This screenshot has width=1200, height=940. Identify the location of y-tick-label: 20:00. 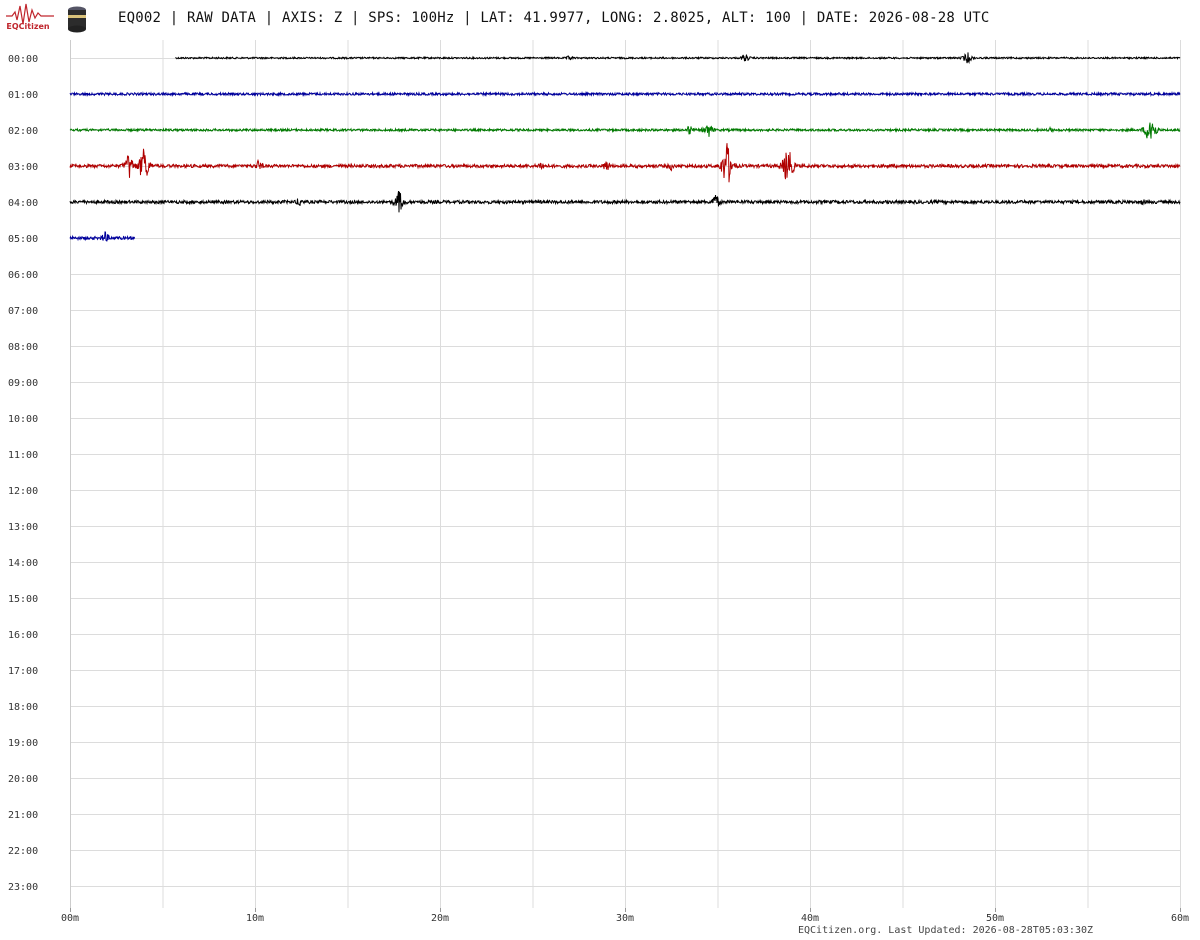
(23, 779).